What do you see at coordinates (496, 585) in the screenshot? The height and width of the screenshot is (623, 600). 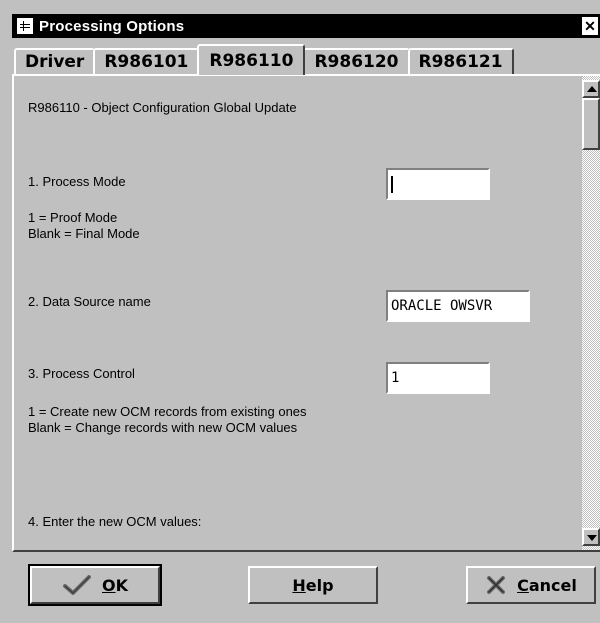 I see `x-icon` at bounding box center [496, 585].